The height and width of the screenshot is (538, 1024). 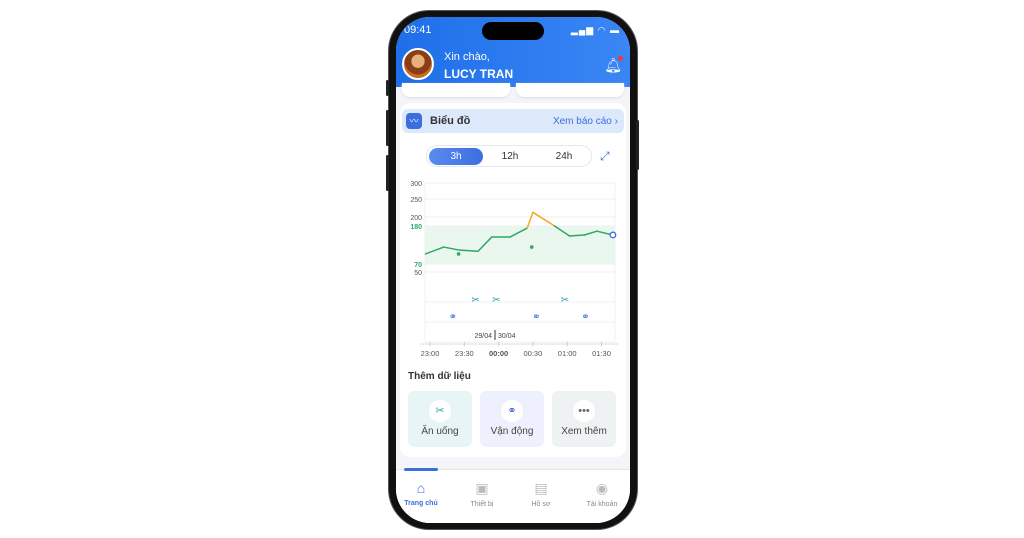 What do you see at coordinates (498, 353) in the screenshot?
I see `x-tick-label: 00:00` at bounding box center [498, 353].